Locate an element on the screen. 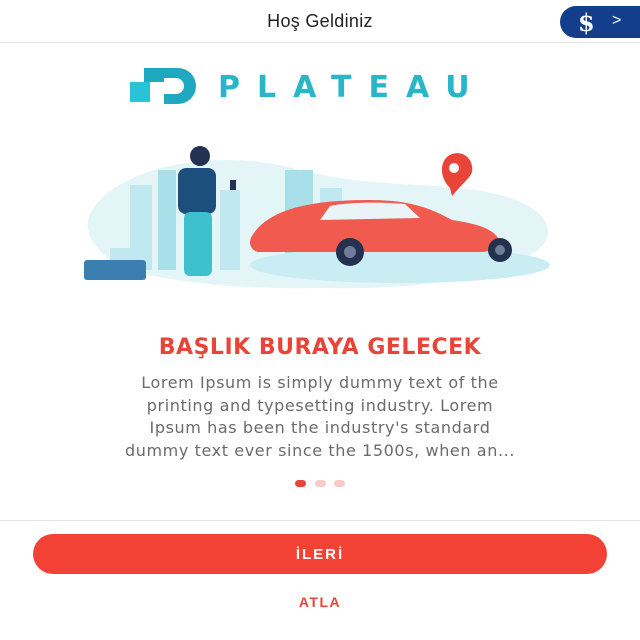 This screenshot has height=640, width=640. description-line: Ipsum has been the industry's standard is located at coordinates (320, 427).